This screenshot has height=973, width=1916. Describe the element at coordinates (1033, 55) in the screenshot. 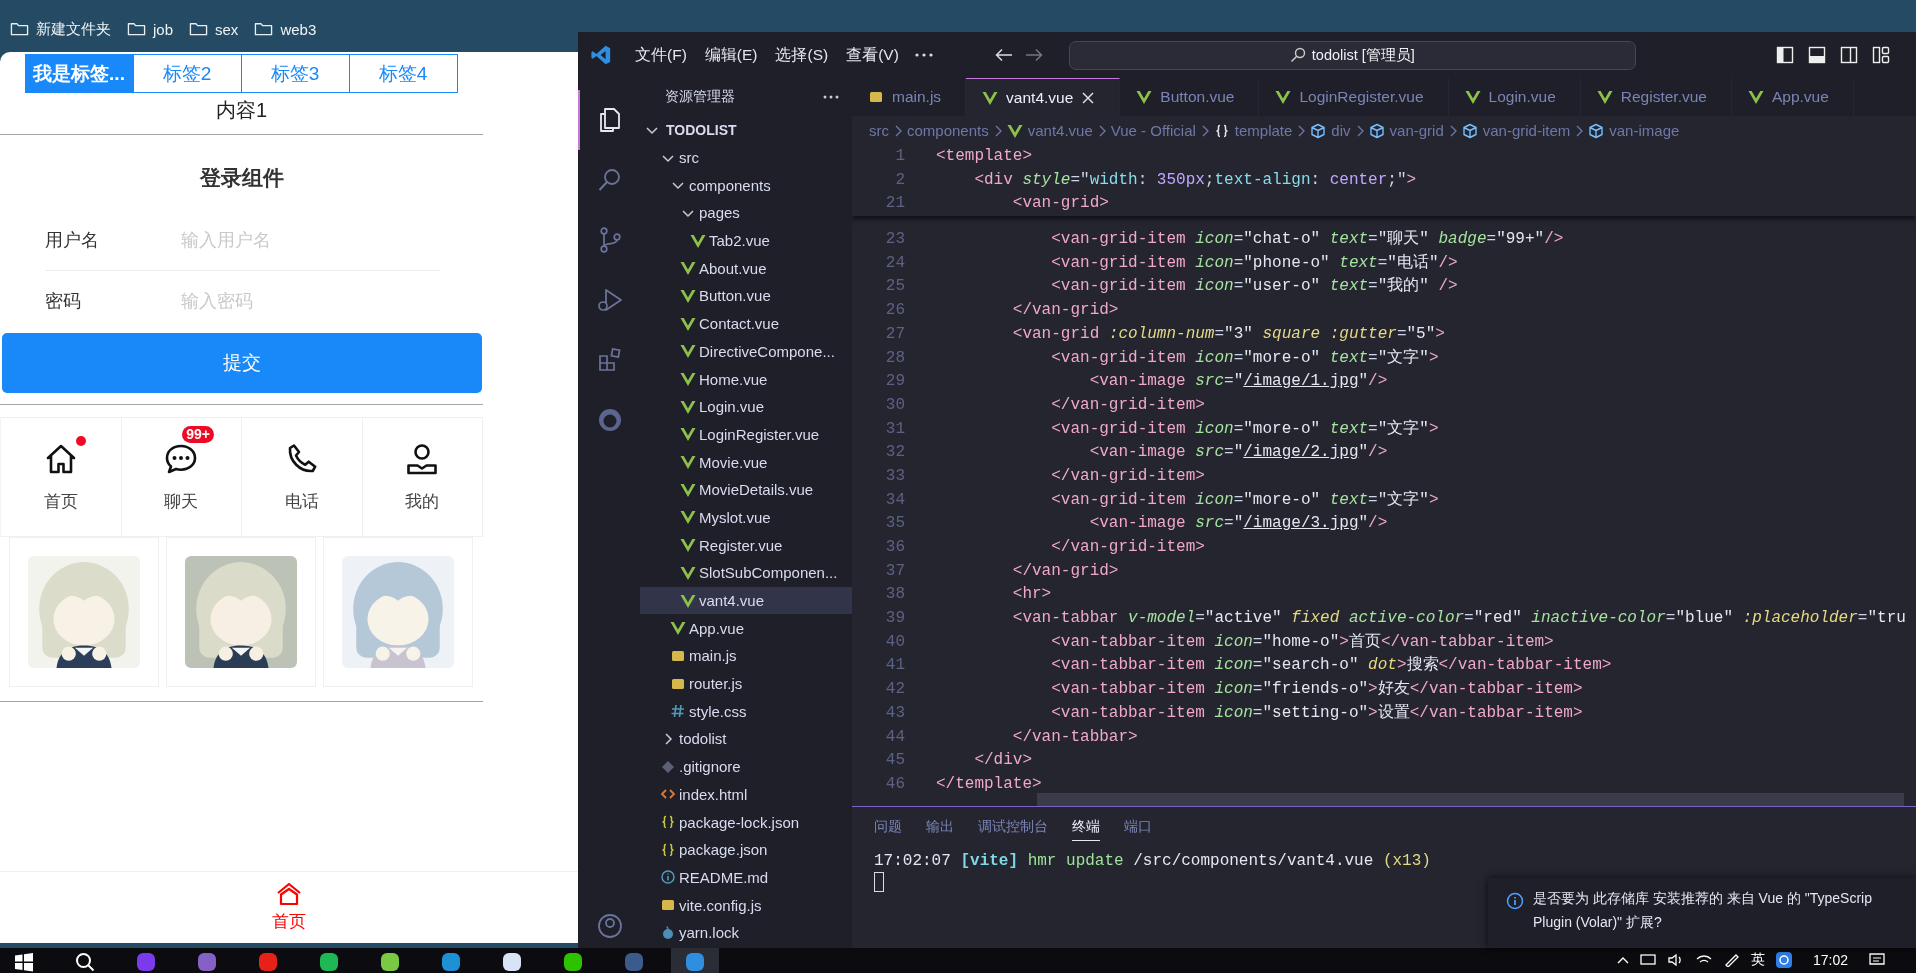

I see `forward-arrow-icon` at that location.